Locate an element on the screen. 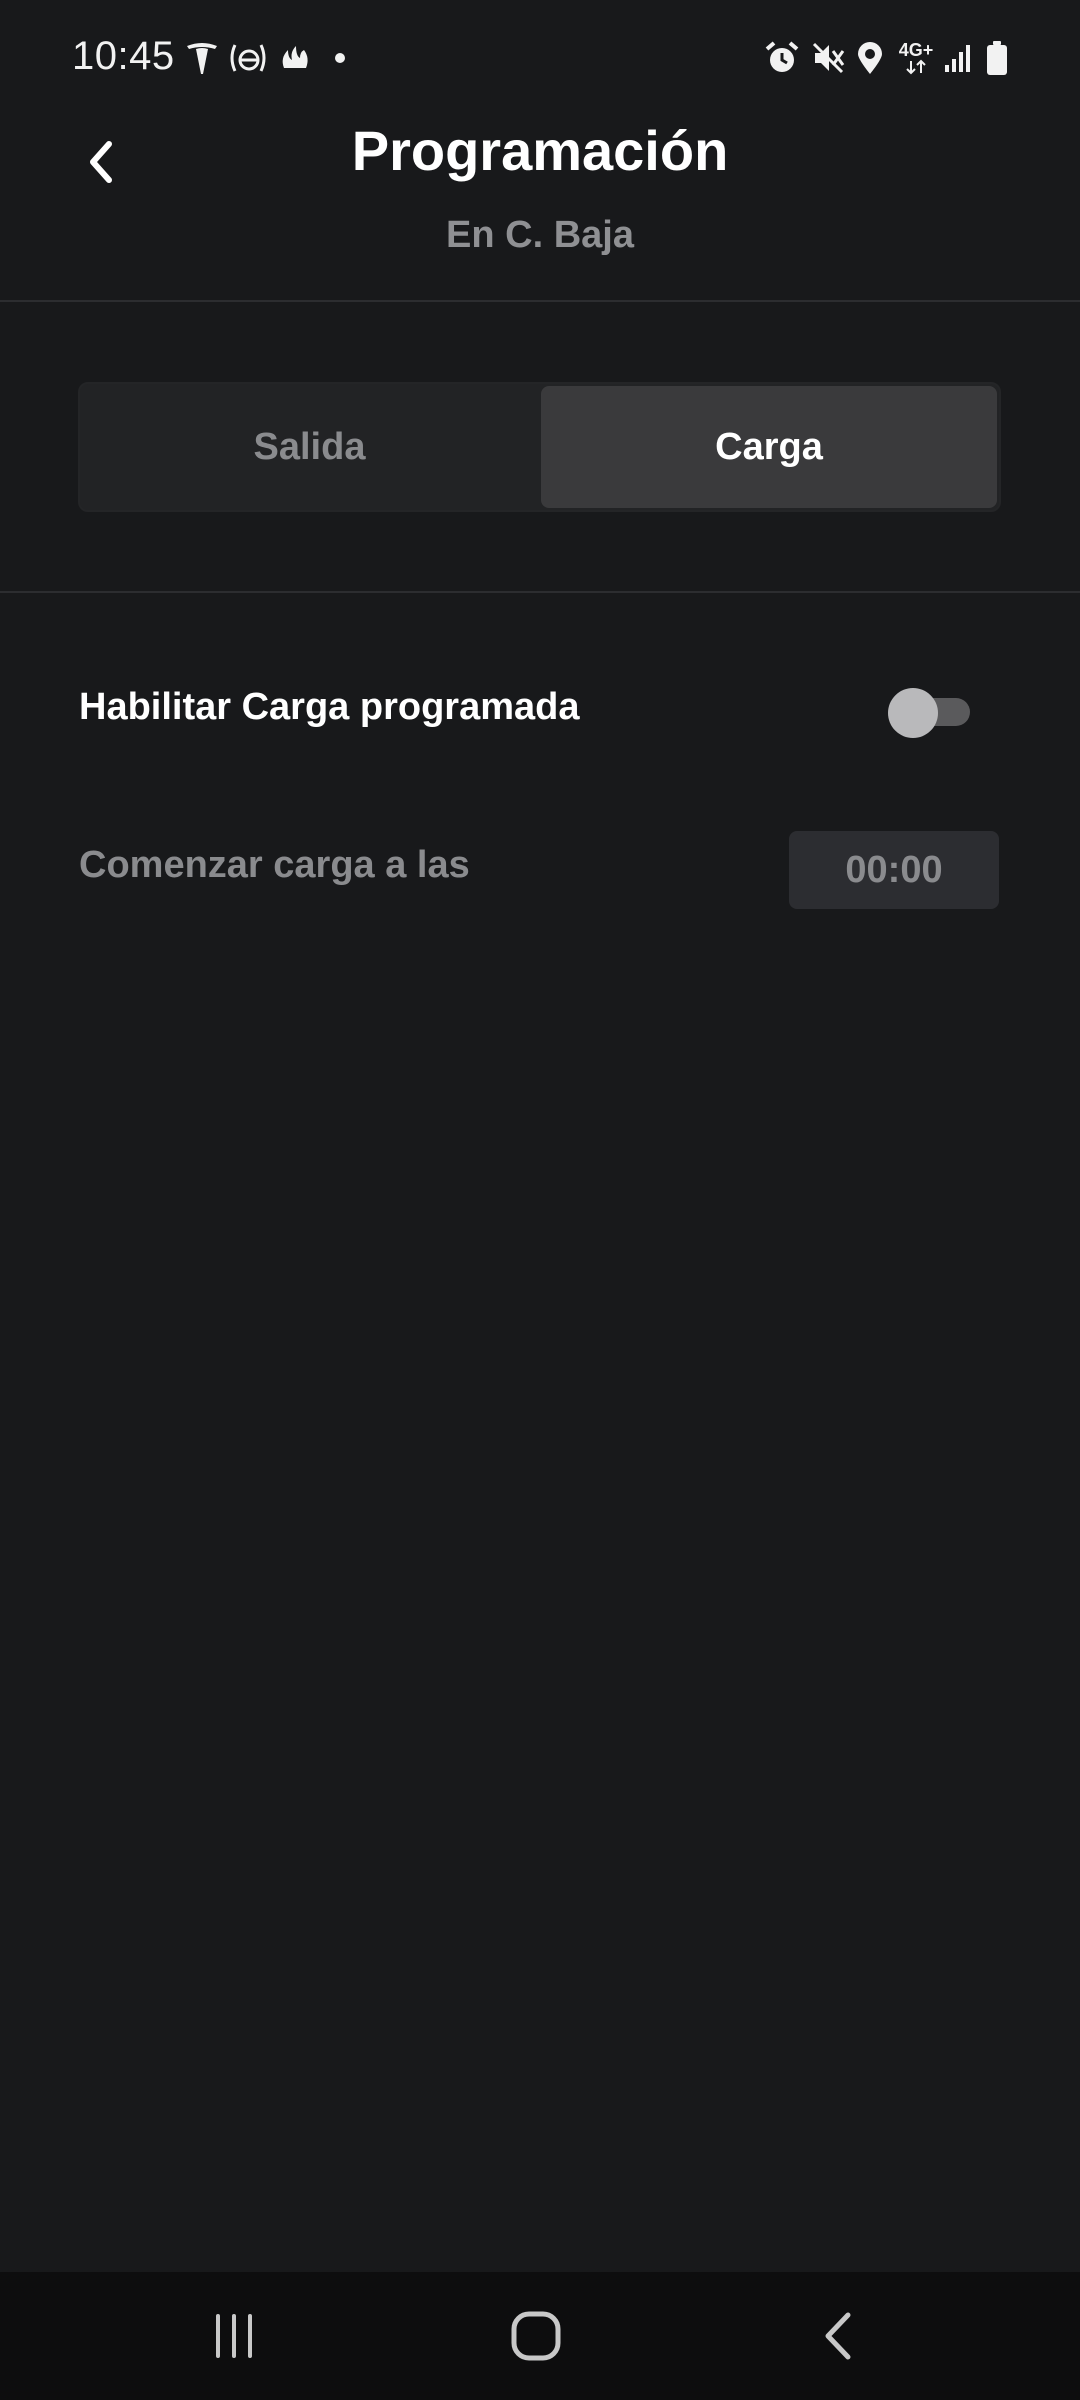  page-subtitle: En C. Baja is located at coordinates (540, 235).